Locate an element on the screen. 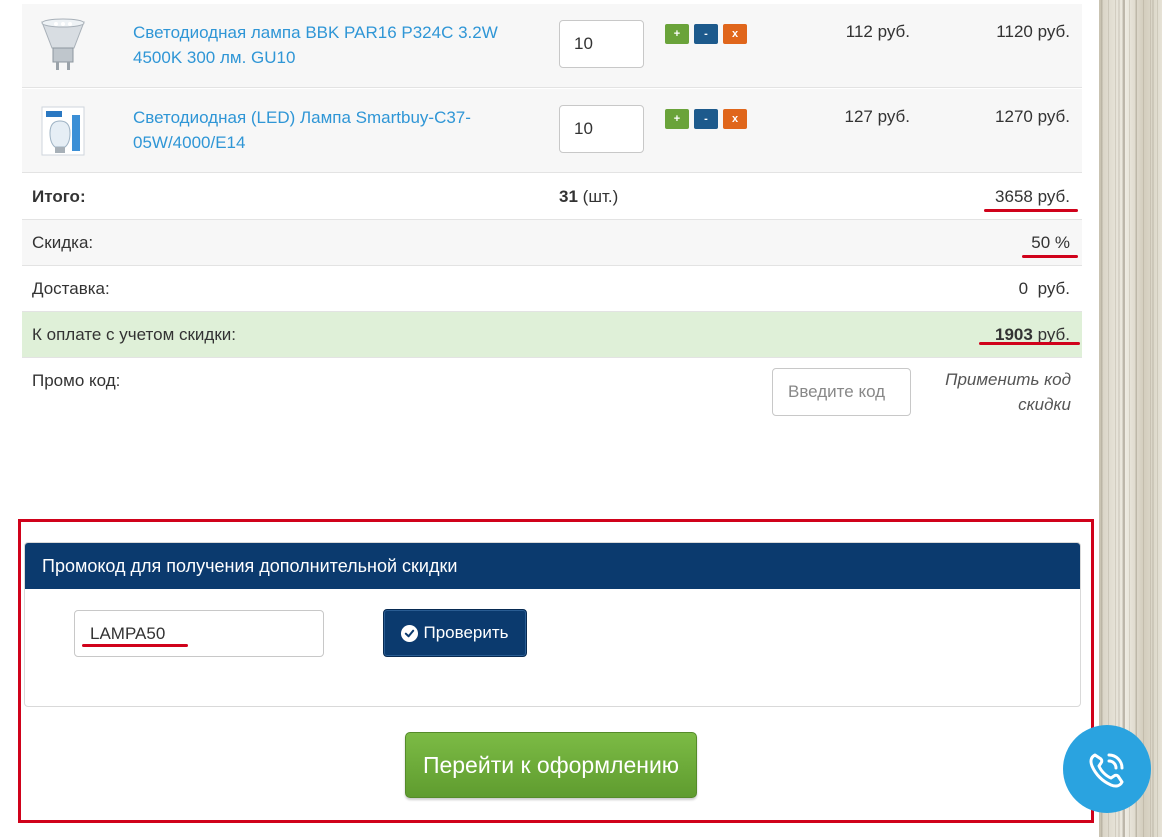  discount-value: 50 % is located at coordinates (1050, 242).